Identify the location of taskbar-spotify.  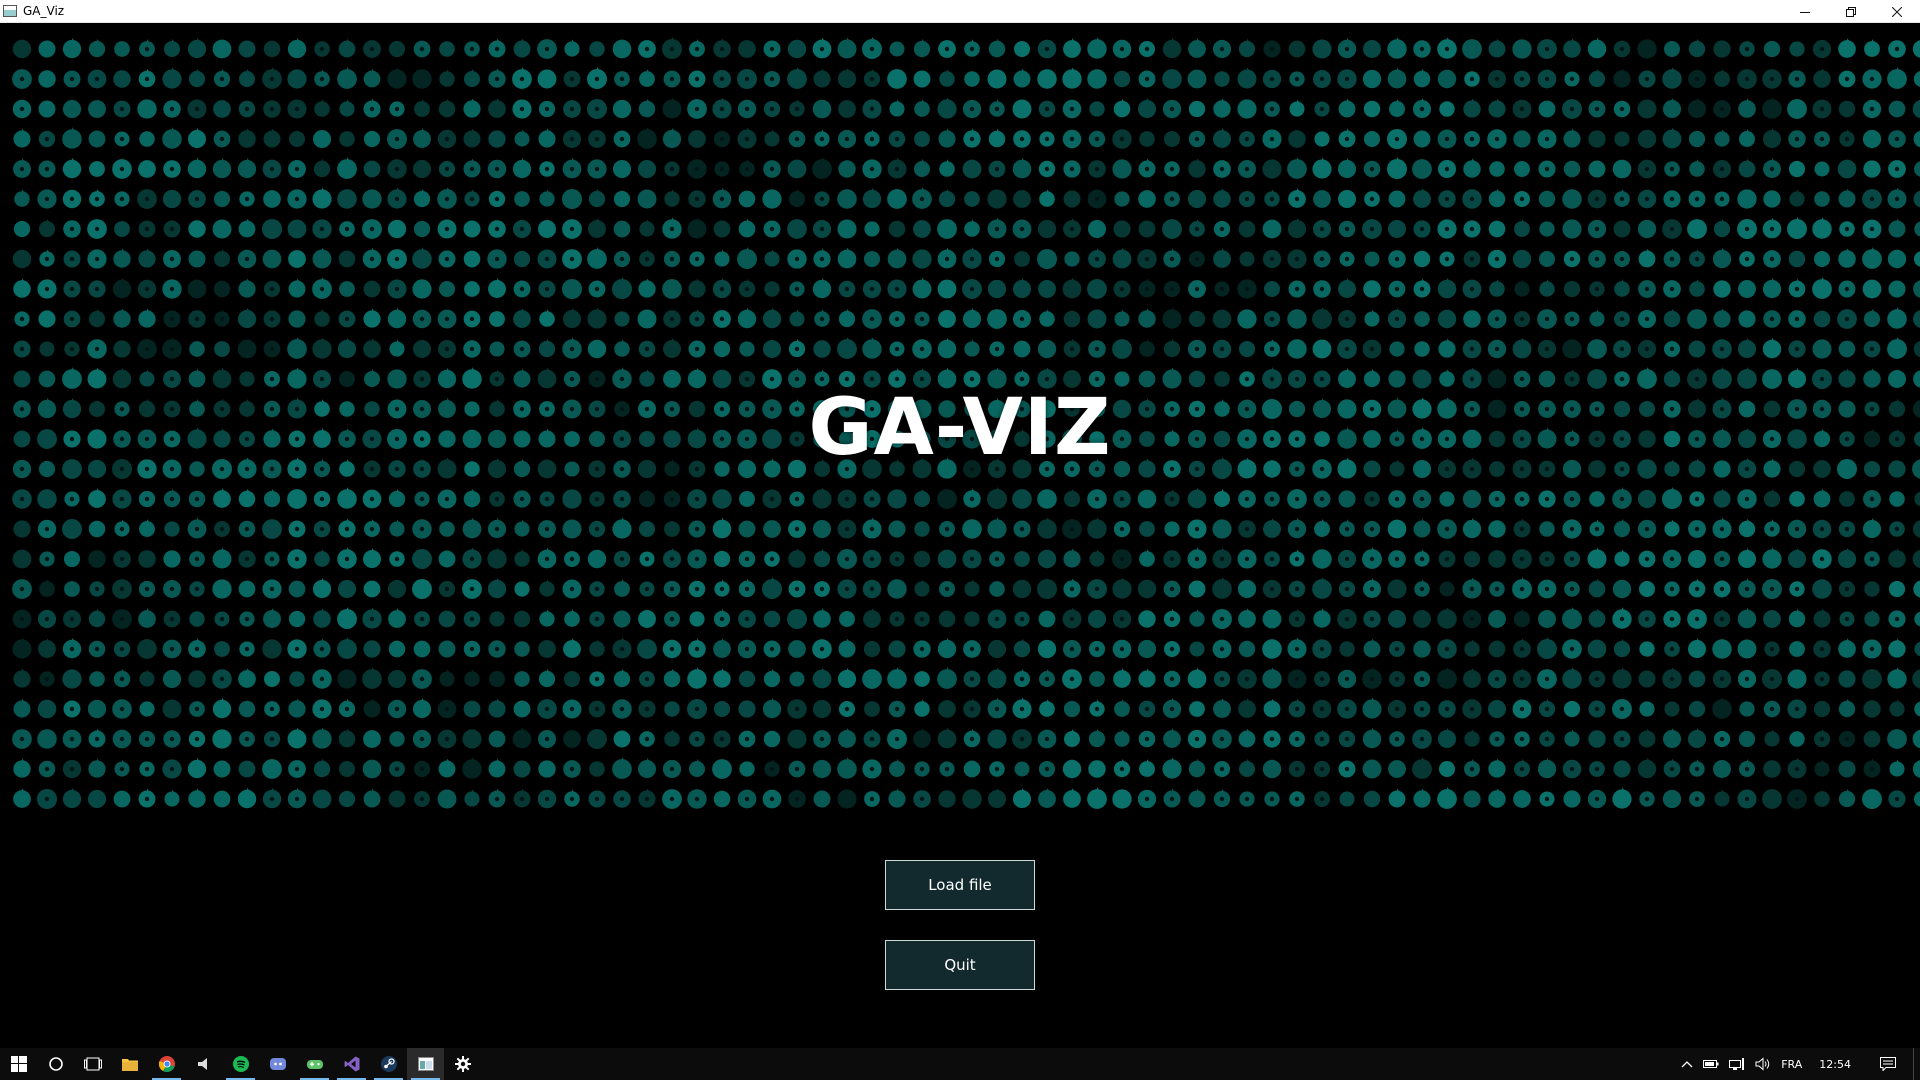
(240, 1064).